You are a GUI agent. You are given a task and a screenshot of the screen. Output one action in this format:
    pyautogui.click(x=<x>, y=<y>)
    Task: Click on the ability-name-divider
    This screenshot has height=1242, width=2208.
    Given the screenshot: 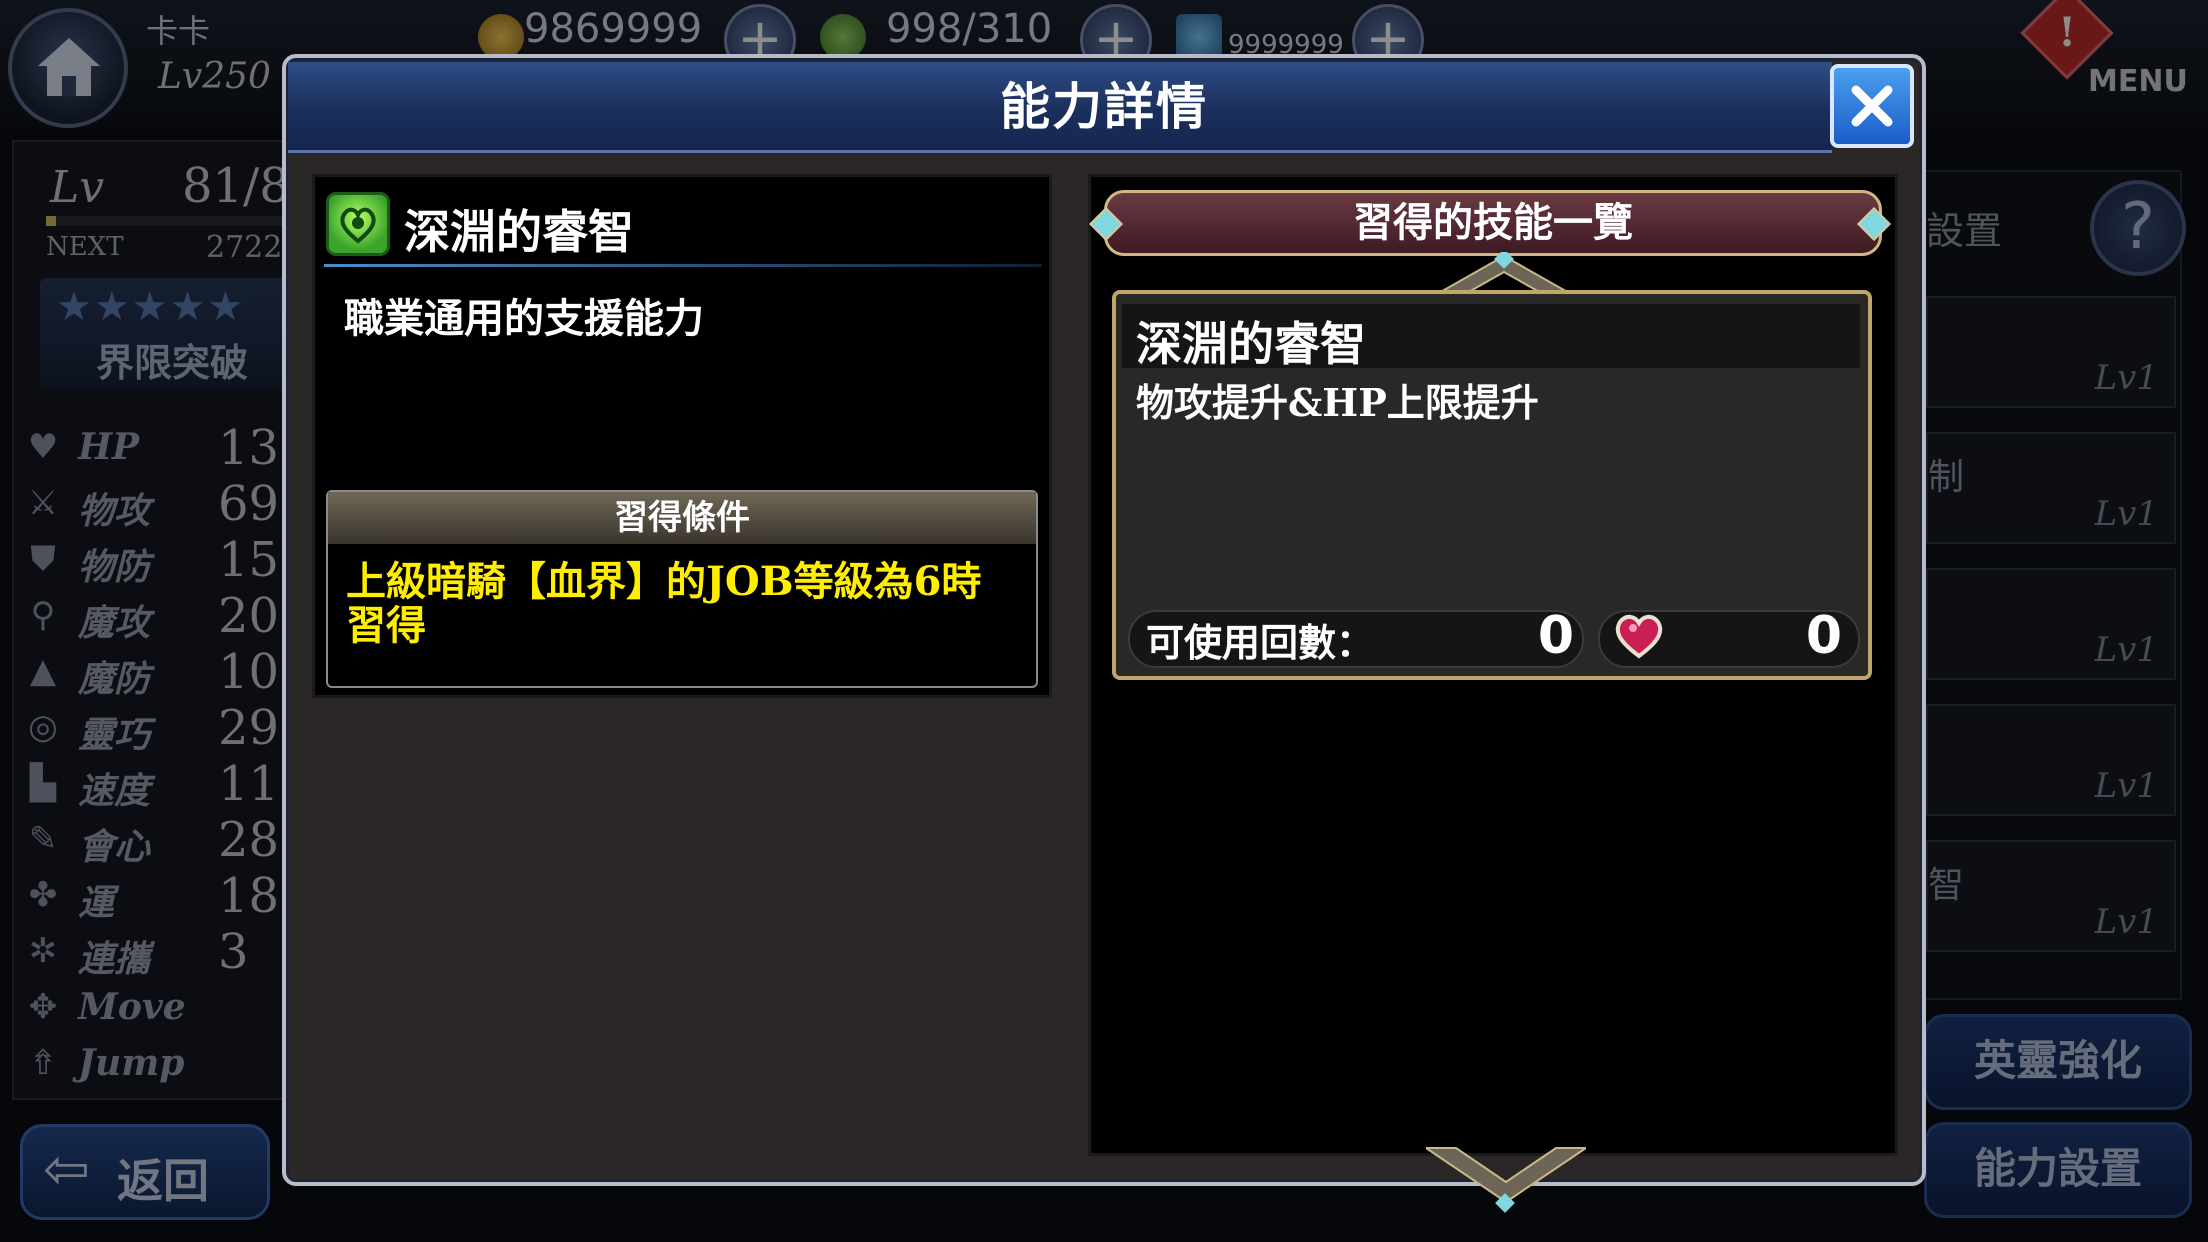 What is the action you would take?
    pyautogui.click(x=683, y=265)
    